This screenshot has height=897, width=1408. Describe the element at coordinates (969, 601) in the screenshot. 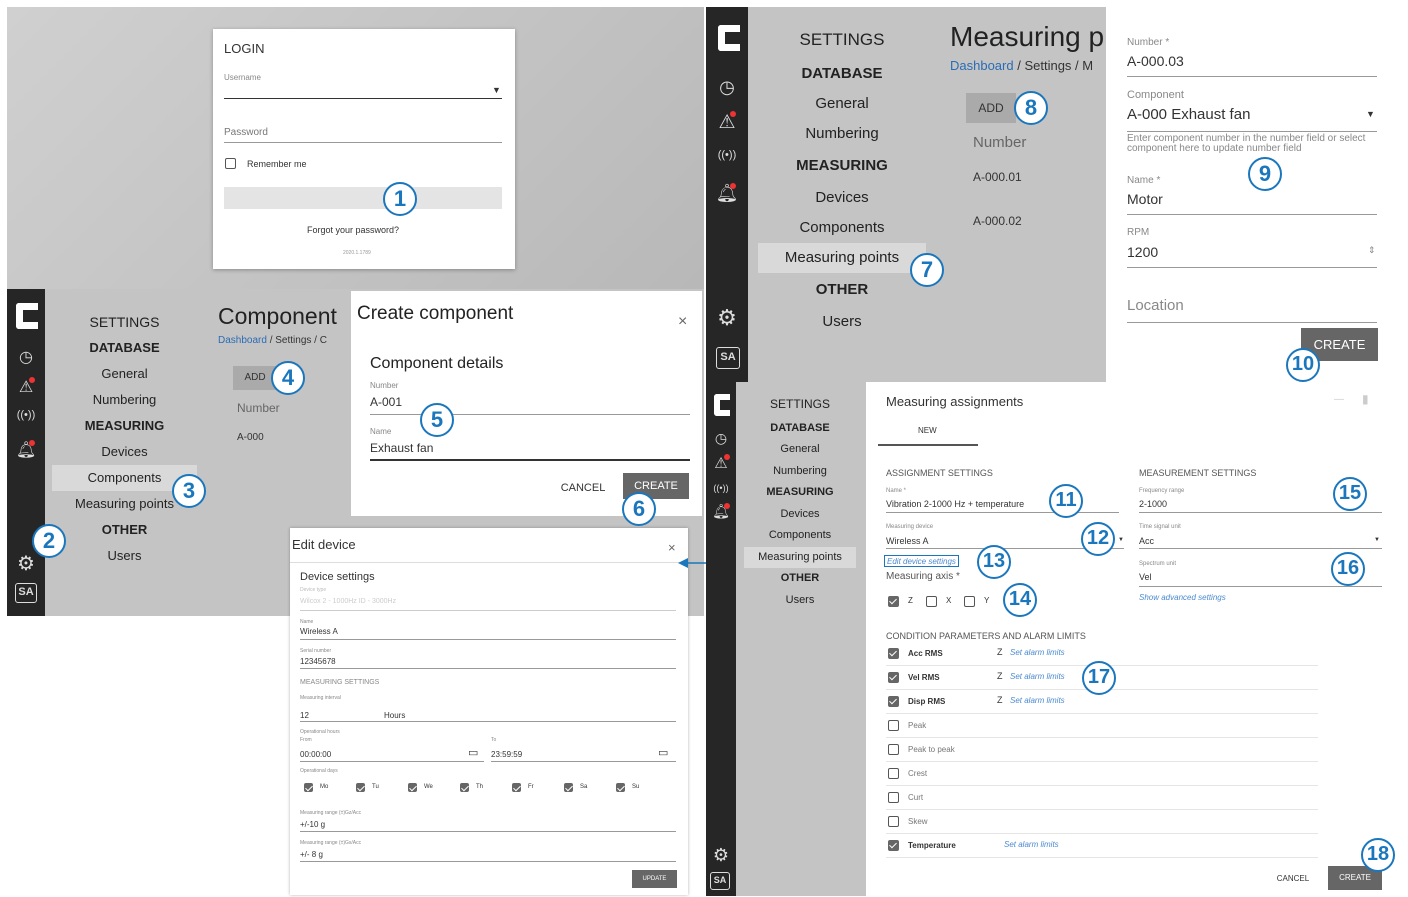

I see `axis-y-checkbox` at that location.